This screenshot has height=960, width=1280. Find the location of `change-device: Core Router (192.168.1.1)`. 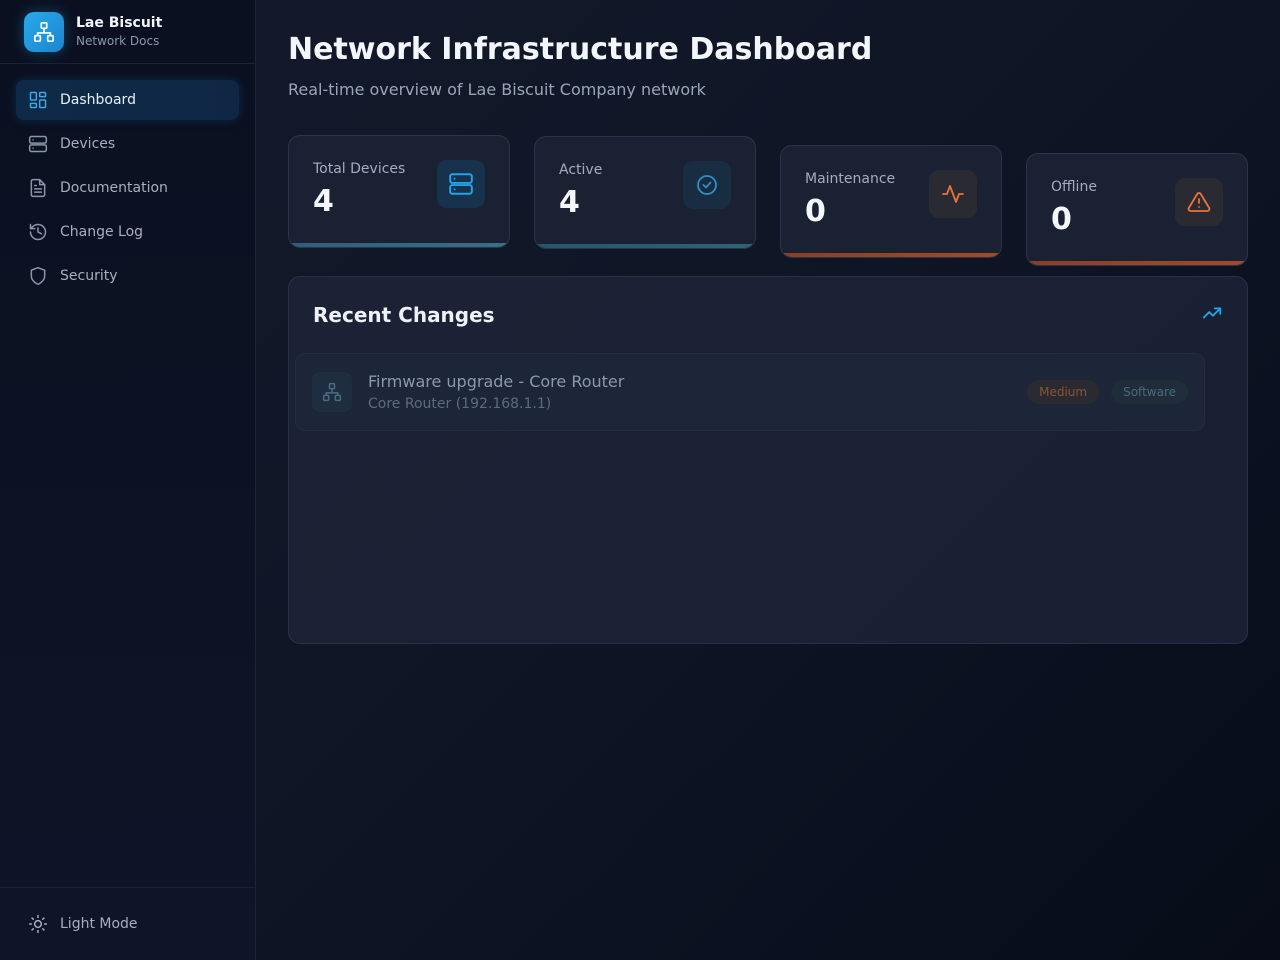

change-device: Core Router (192.168.1.1) is located at coordinates (460, 403).